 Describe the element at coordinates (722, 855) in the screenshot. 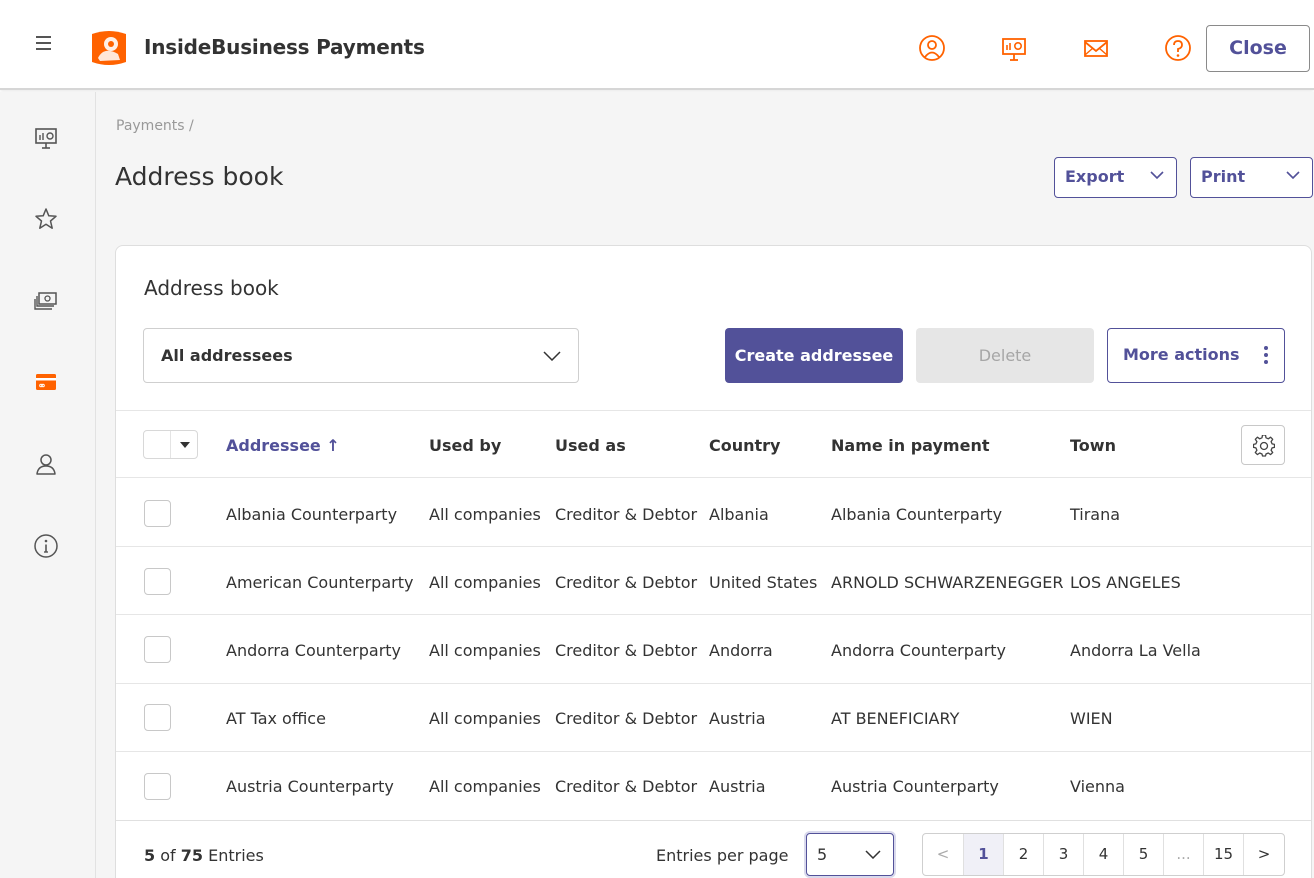

I see `entries-per-page-label: Entries per page` at that location.